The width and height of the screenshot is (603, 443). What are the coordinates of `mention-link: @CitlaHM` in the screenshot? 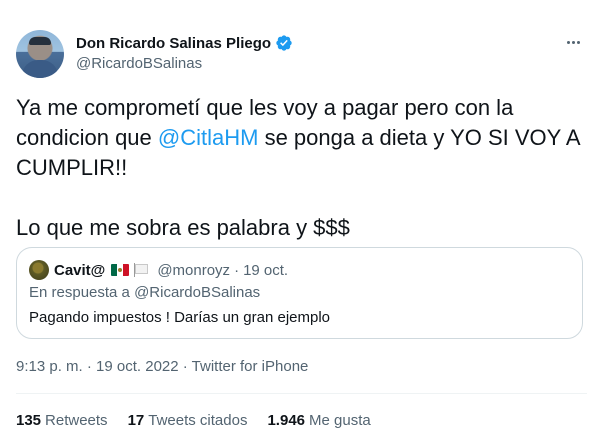 It's located at (208, 137).